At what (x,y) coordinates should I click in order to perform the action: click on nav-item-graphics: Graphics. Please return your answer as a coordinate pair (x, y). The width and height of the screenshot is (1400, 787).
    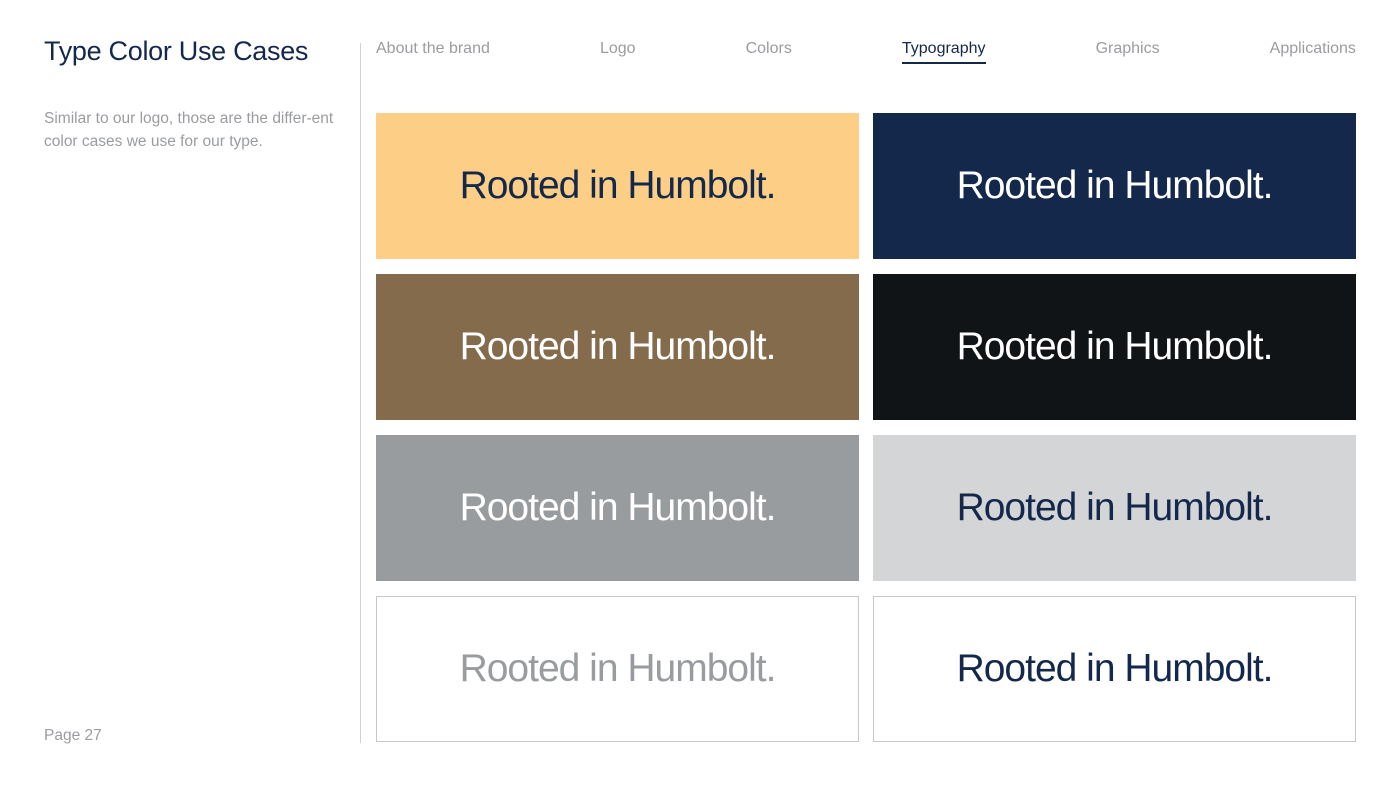
    Looking at the image, I should click on (1128, 51).